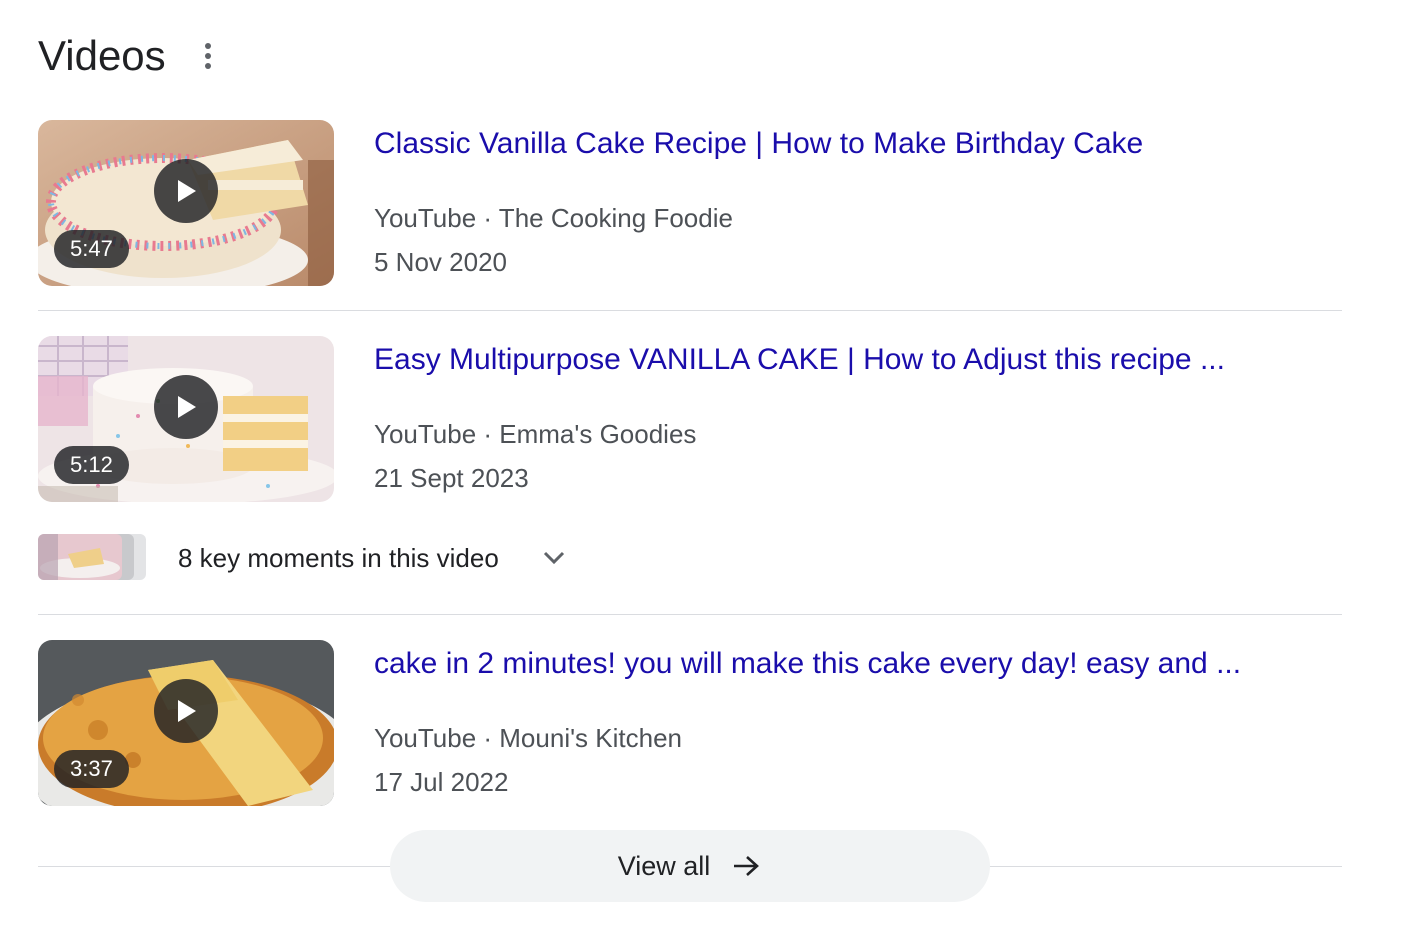  Describe the element at coordinates (91, 465) in the screenshot. I see `duration-badge: 5:12` at that location.